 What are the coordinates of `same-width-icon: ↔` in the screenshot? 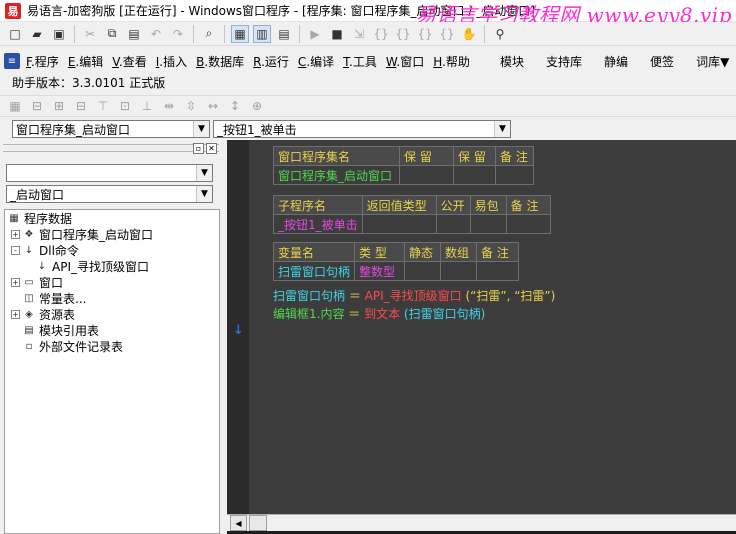 It's located at (213, 106).